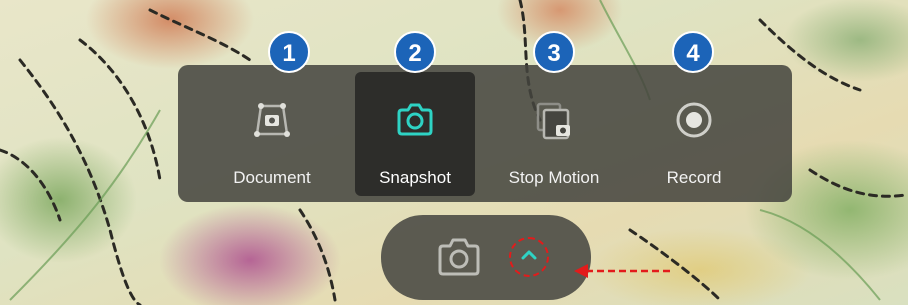 This screenshot has width=908, height=305. Describe the element at coordinates (694, 120) in the screenshot. I see `record-icon` at that location.